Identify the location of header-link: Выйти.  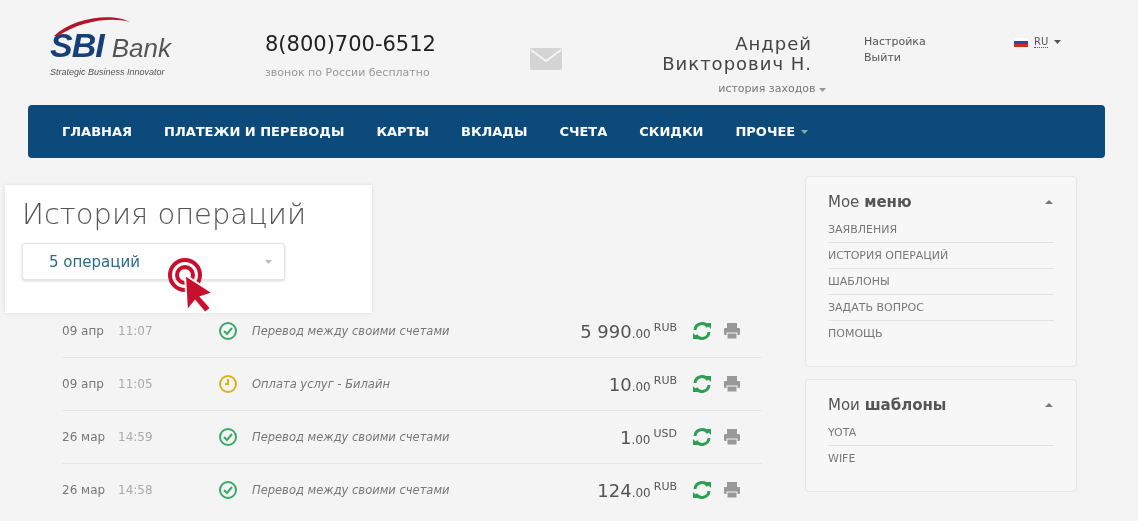
(939, 58).